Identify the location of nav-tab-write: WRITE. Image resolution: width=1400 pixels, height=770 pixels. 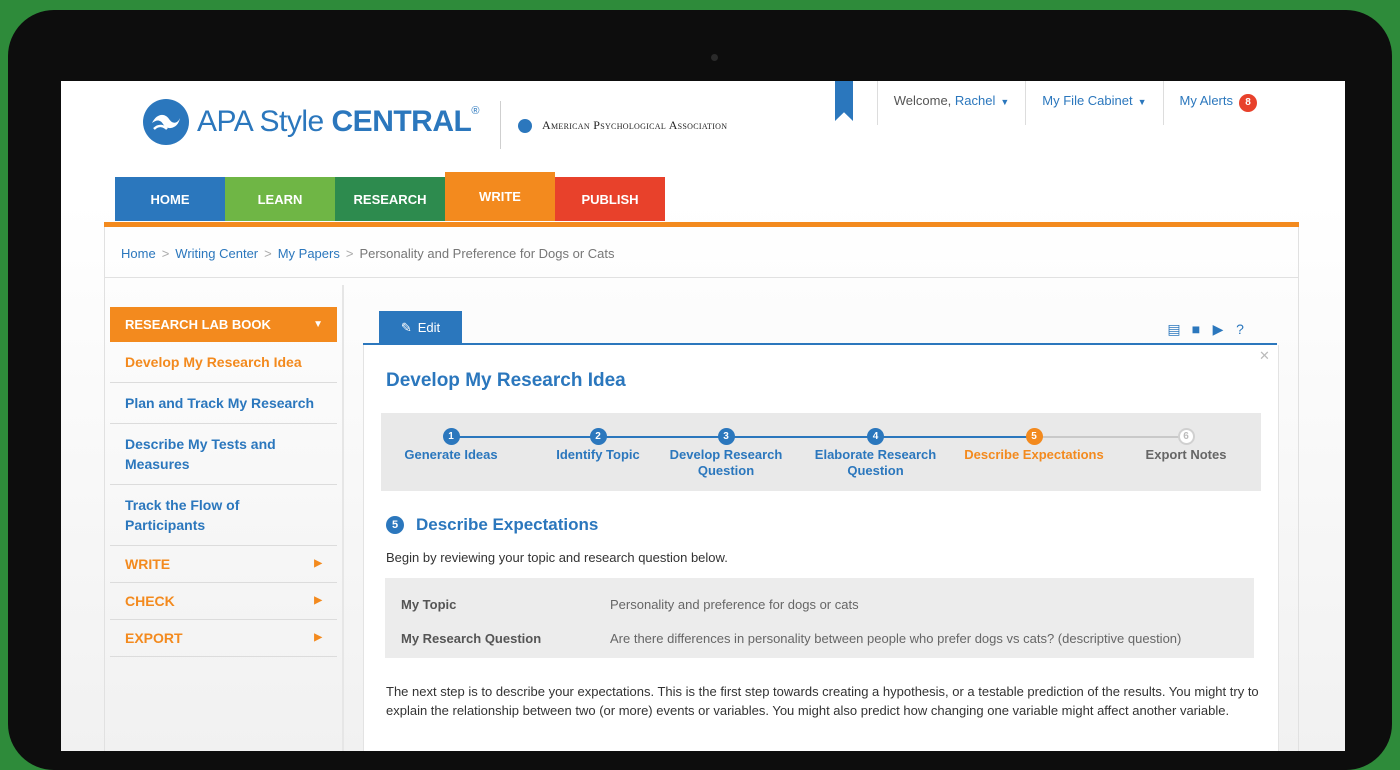
(500, 196).